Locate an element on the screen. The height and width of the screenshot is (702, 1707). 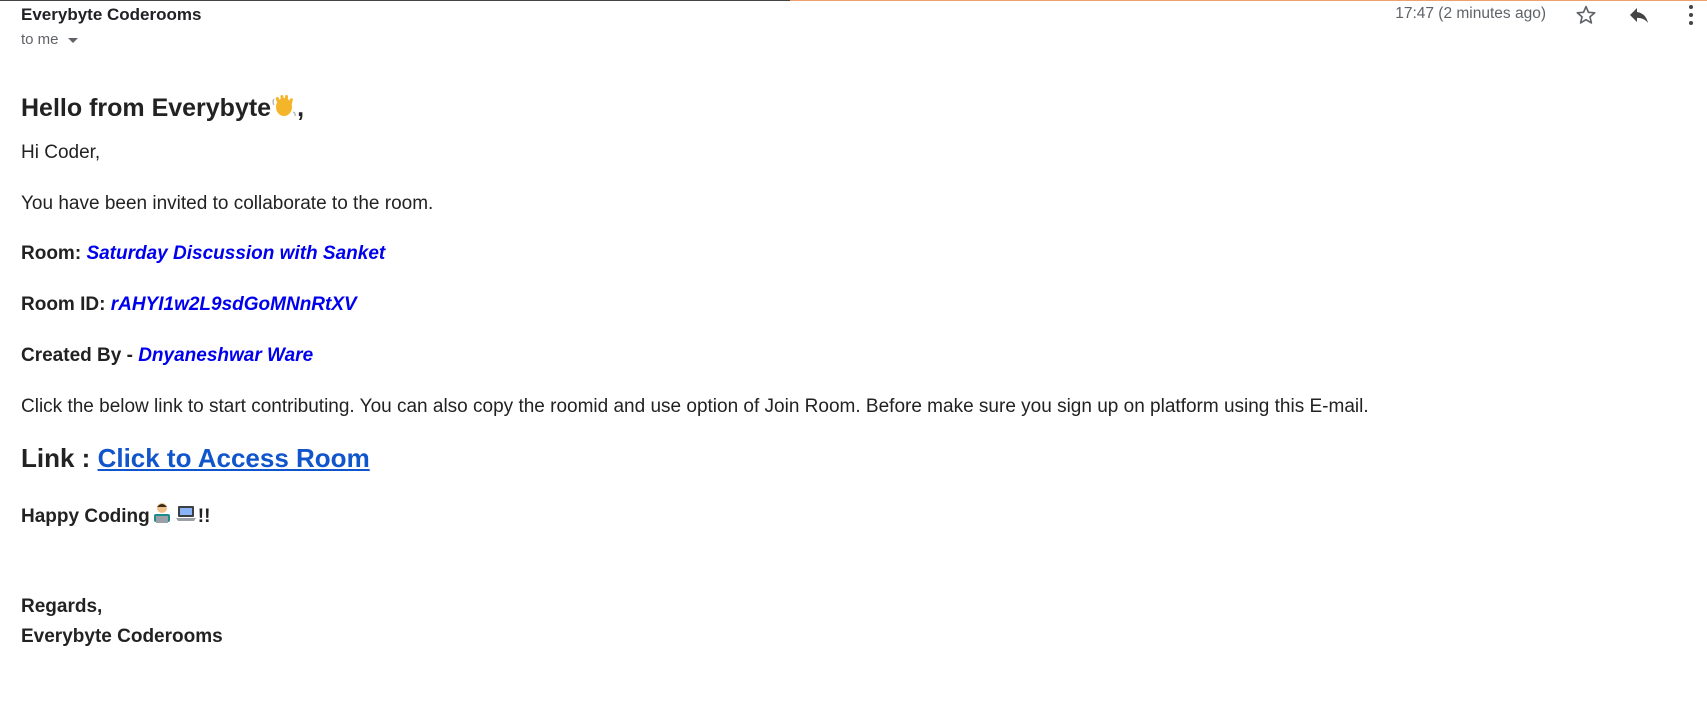
room-name: Saturday Discussion with Sanket is located at coordinates (236, 253).